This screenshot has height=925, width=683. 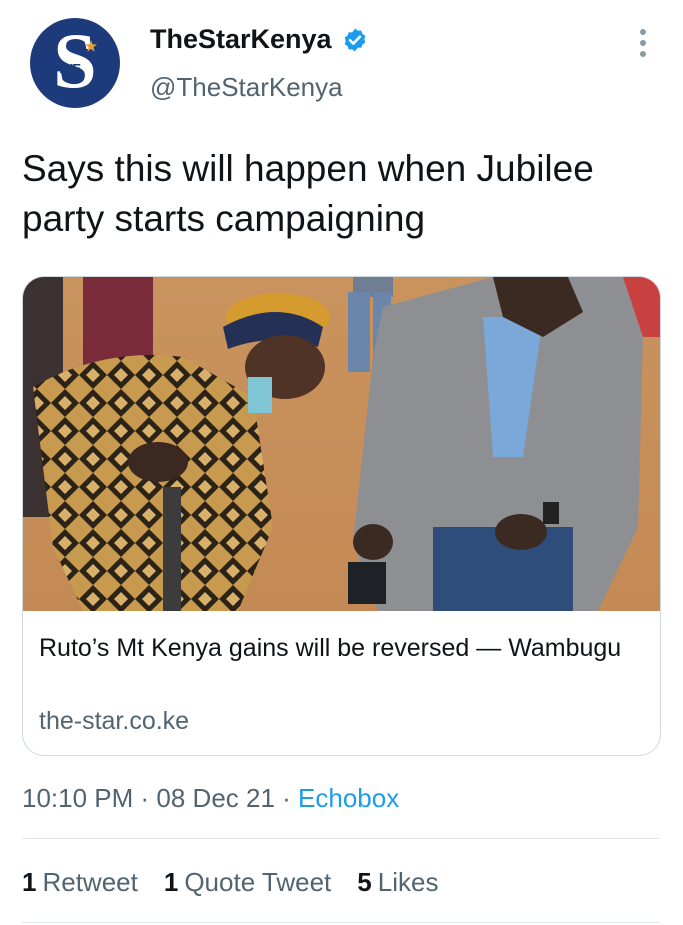 What do you see at coordinates (171, 882) in the screenshot?
I see `quote-tweets-count: 1` at bounding box center [171, 882].